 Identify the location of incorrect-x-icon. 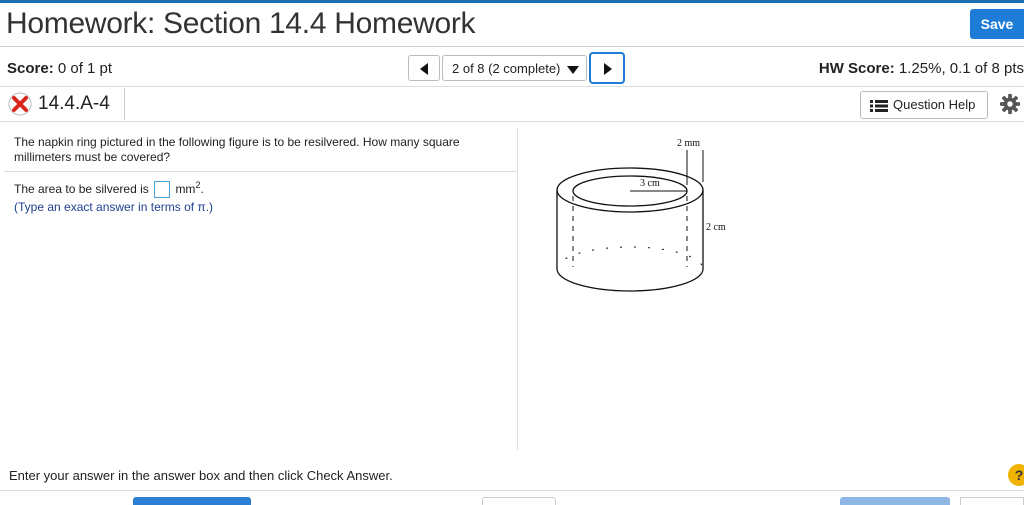
(20, 104).